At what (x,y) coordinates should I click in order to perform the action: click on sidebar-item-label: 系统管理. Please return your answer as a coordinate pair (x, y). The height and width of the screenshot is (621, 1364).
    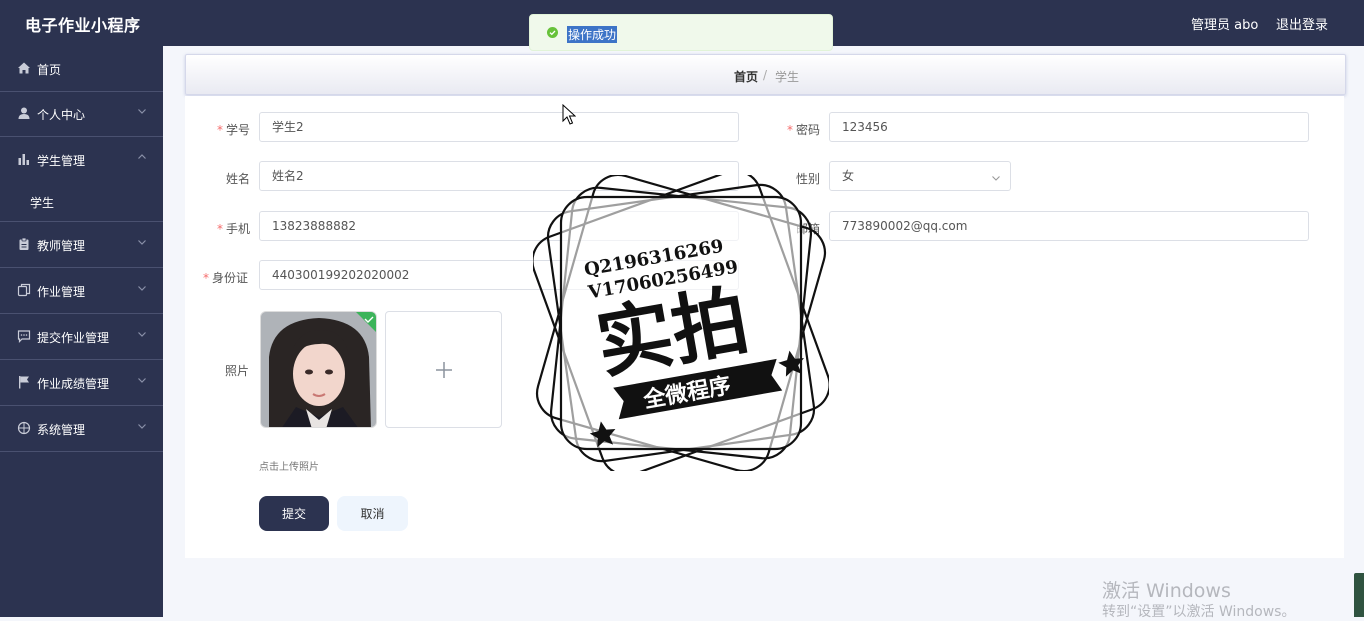
    Looking at the image, I should click on (61, 430).